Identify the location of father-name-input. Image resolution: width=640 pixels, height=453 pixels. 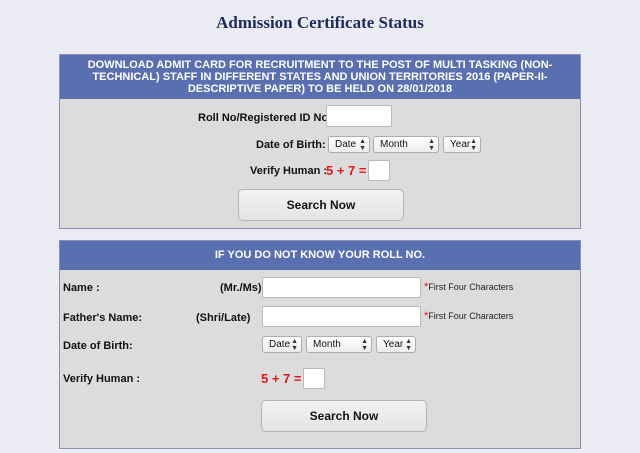
(341, 316).